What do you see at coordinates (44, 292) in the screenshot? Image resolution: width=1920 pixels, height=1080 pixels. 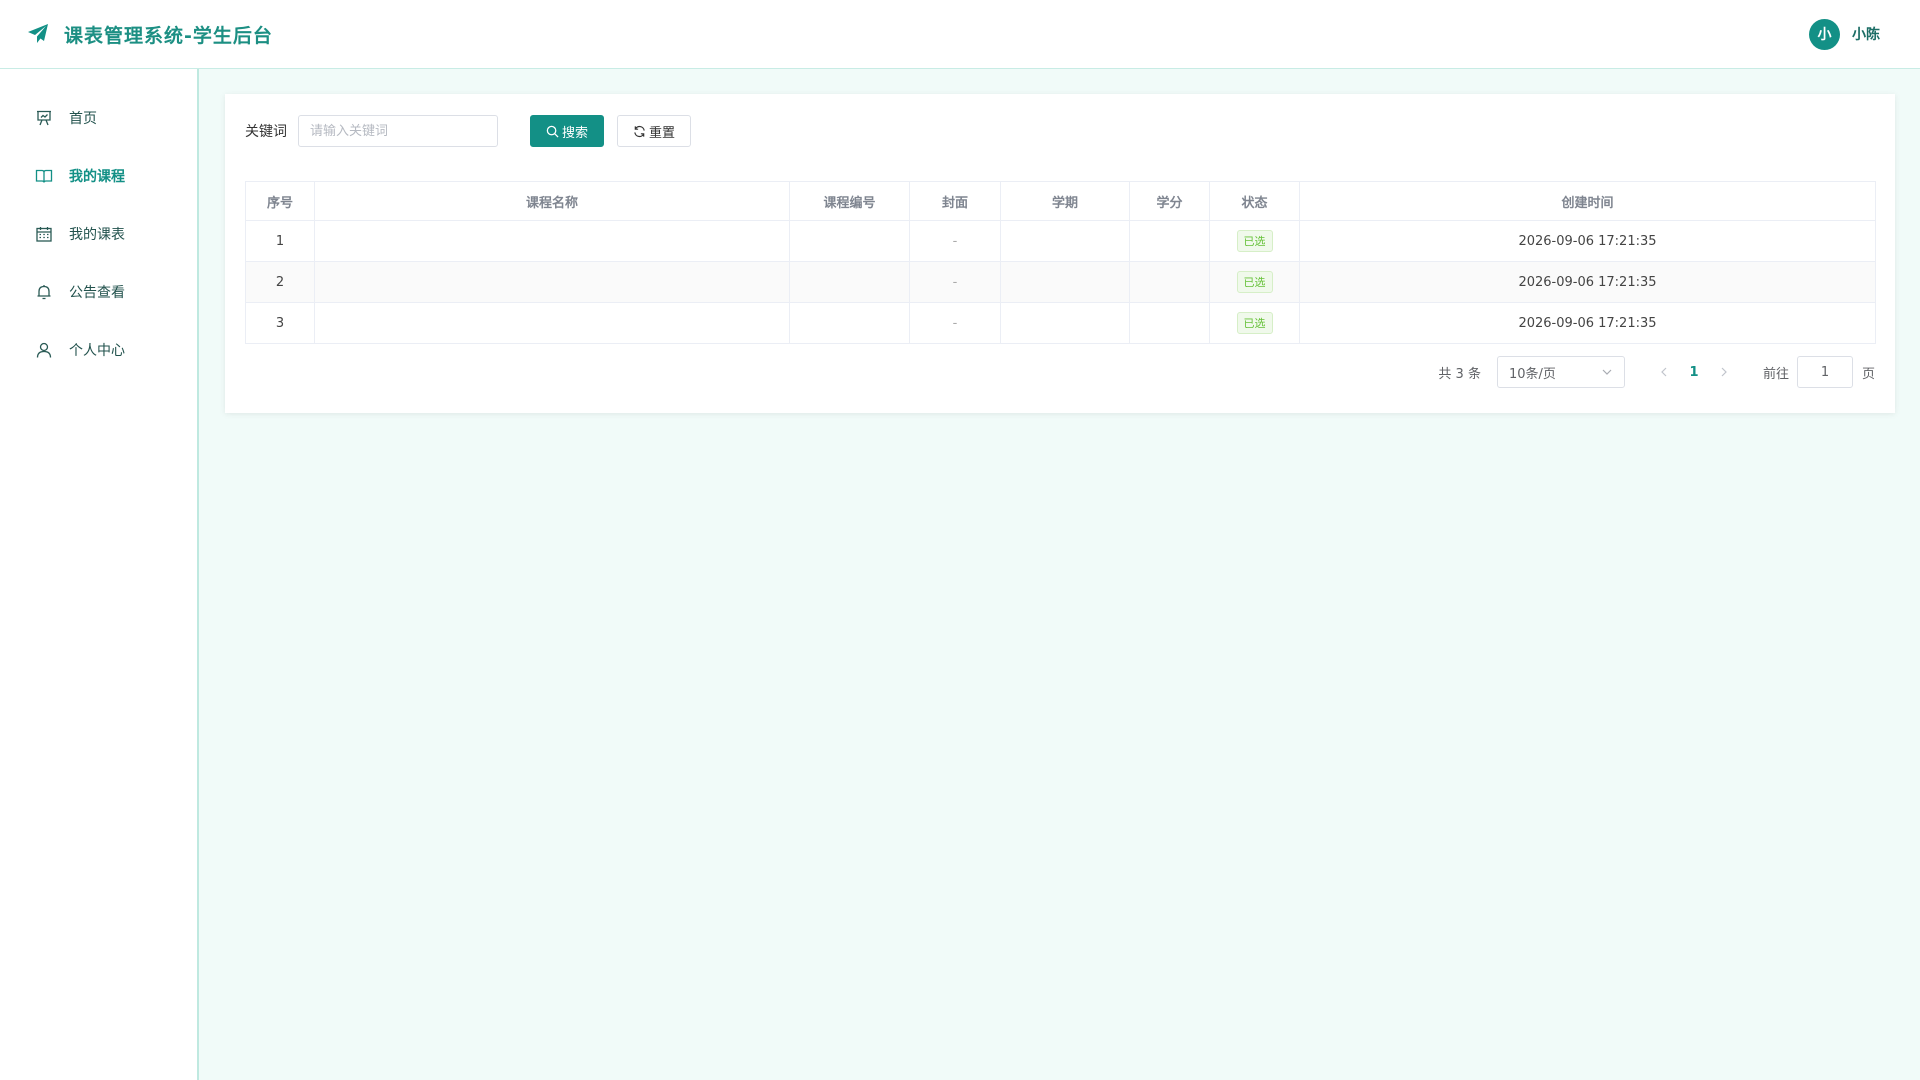 I see `bell-icon` at bounding box center [44, 292].